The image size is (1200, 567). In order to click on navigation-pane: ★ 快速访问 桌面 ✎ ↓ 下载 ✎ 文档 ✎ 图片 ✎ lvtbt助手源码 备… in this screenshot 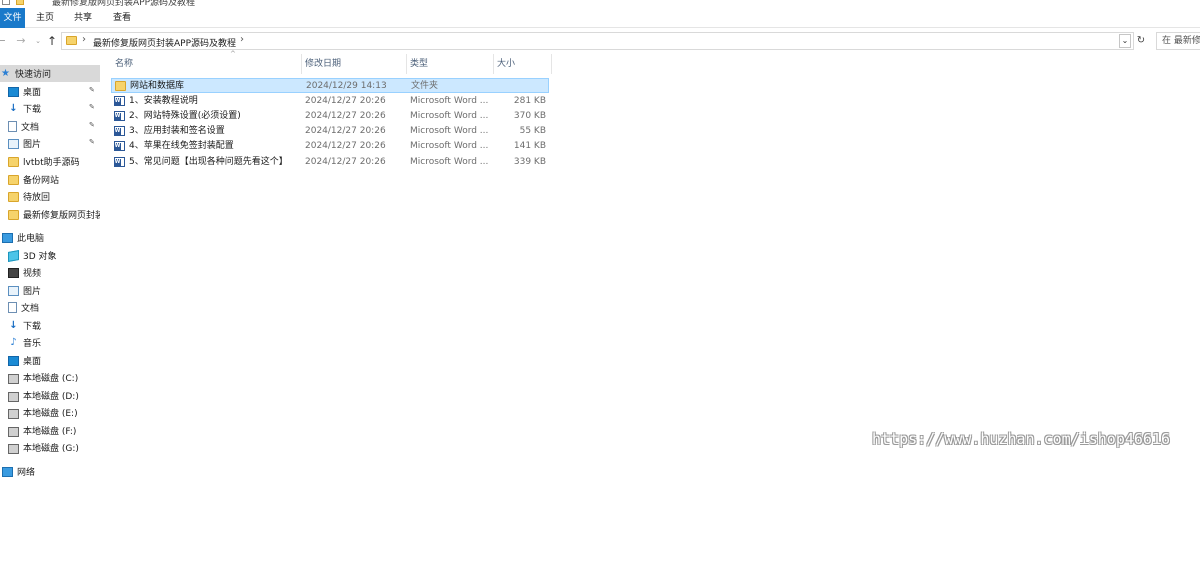, I will do `click(50, 315)`.